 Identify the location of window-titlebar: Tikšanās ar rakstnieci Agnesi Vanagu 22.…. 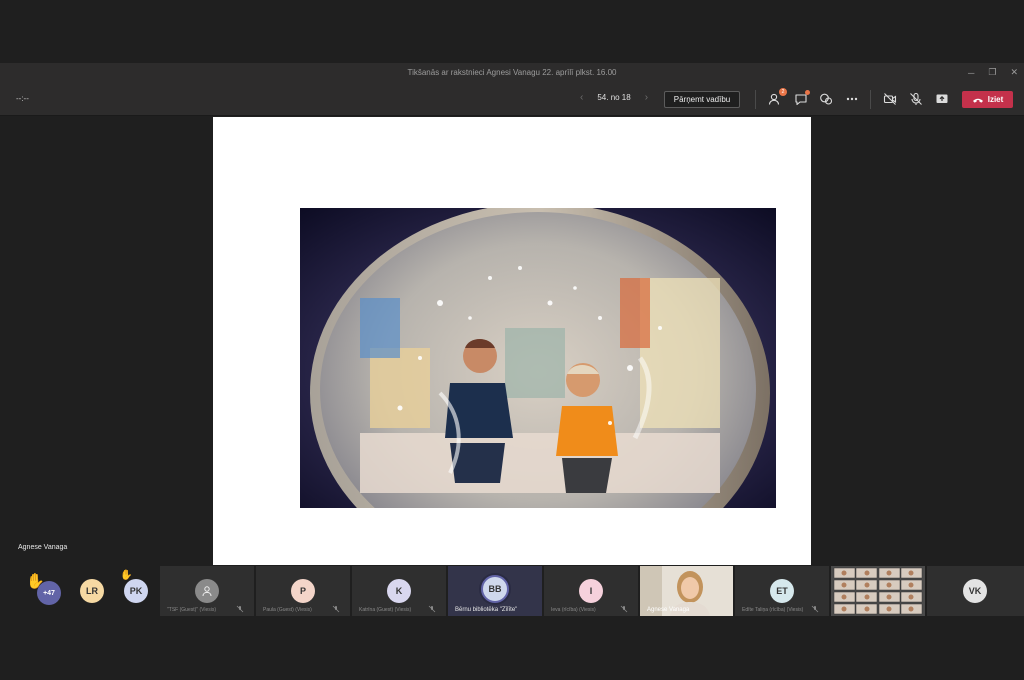
(512, 72).